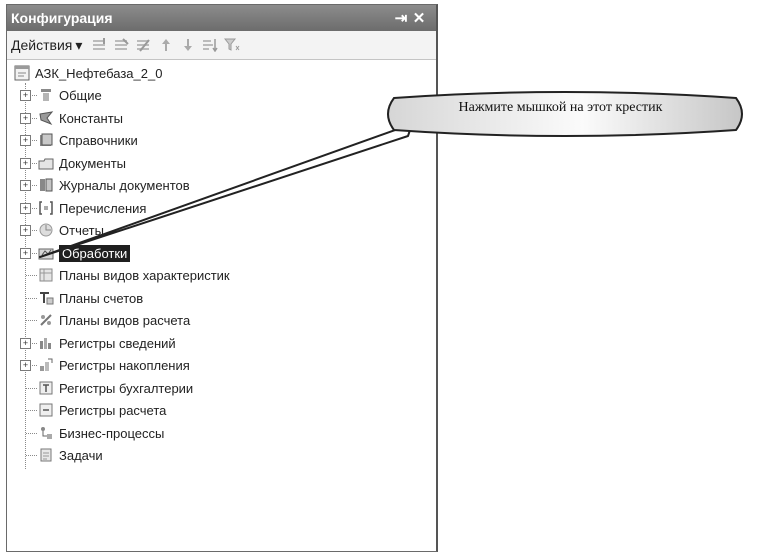 This screenshot has width=762, height=554. I want to click on tree-node-accounting-registers: Регистры бухгалтерии, so click(115, 388).